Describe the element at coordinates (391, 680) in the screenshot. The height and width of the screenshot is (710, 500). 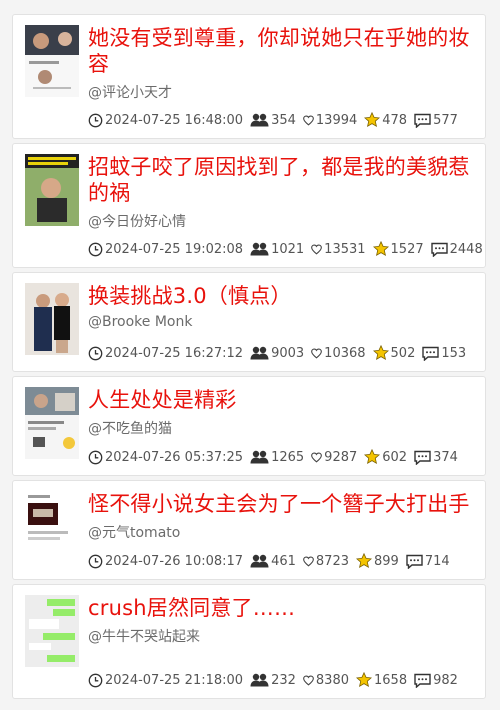
I see `favorite-count: 1658` at that location.